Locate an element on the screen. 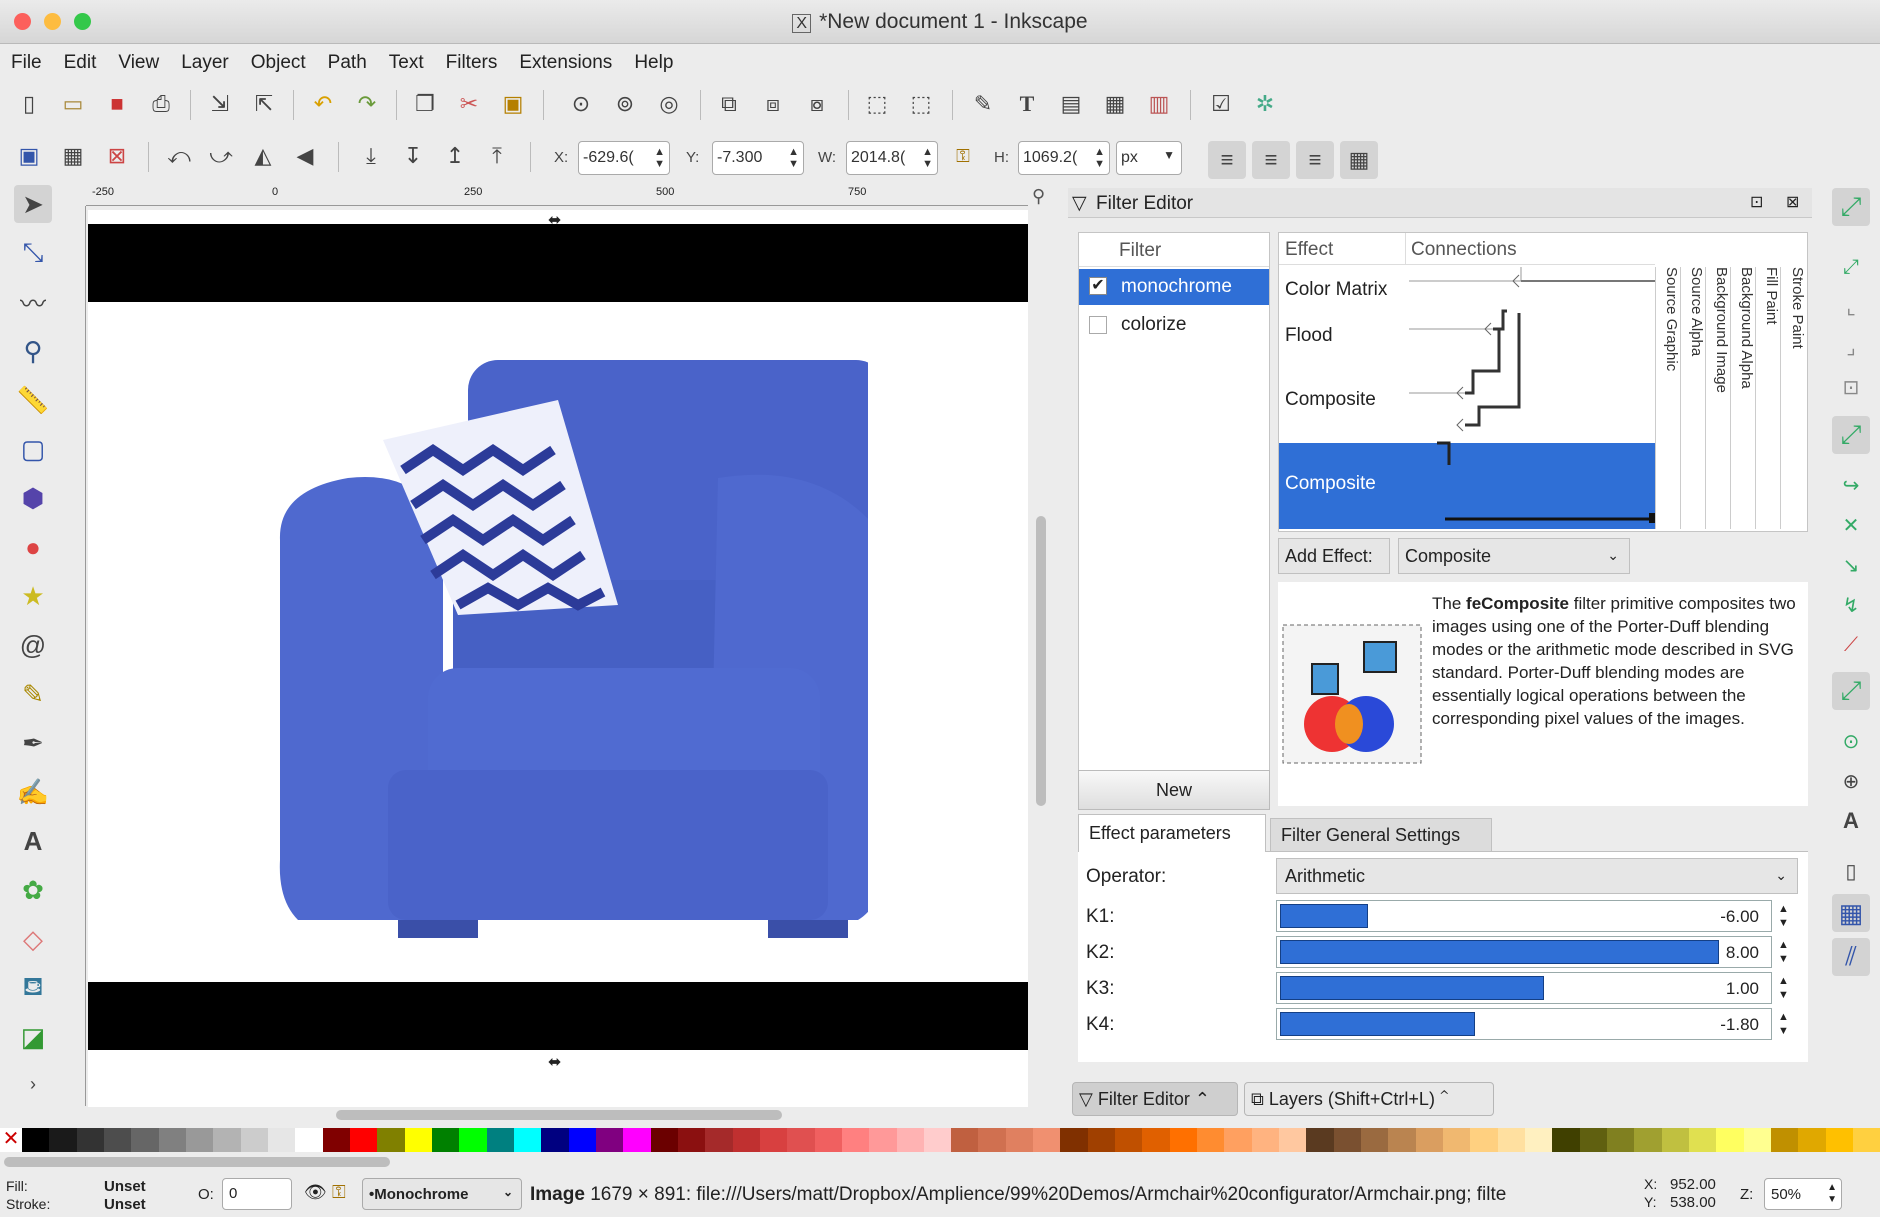  snap-cusp-icon: ↘ is located at coordinates (1851, 565).